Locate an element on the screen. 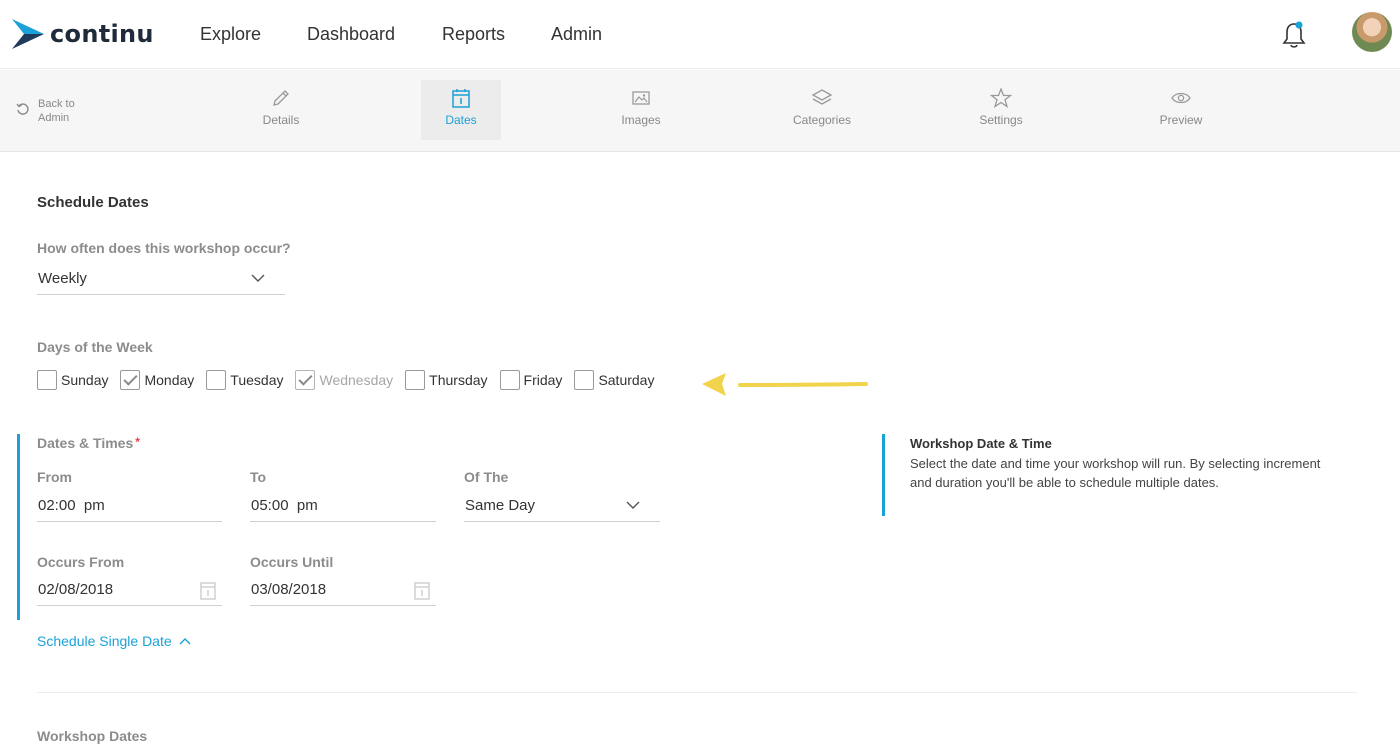 Image resolution: width=1400 pixels, height=750 pixels. frequency-value: Weekly is located at coordinates (62, 278).